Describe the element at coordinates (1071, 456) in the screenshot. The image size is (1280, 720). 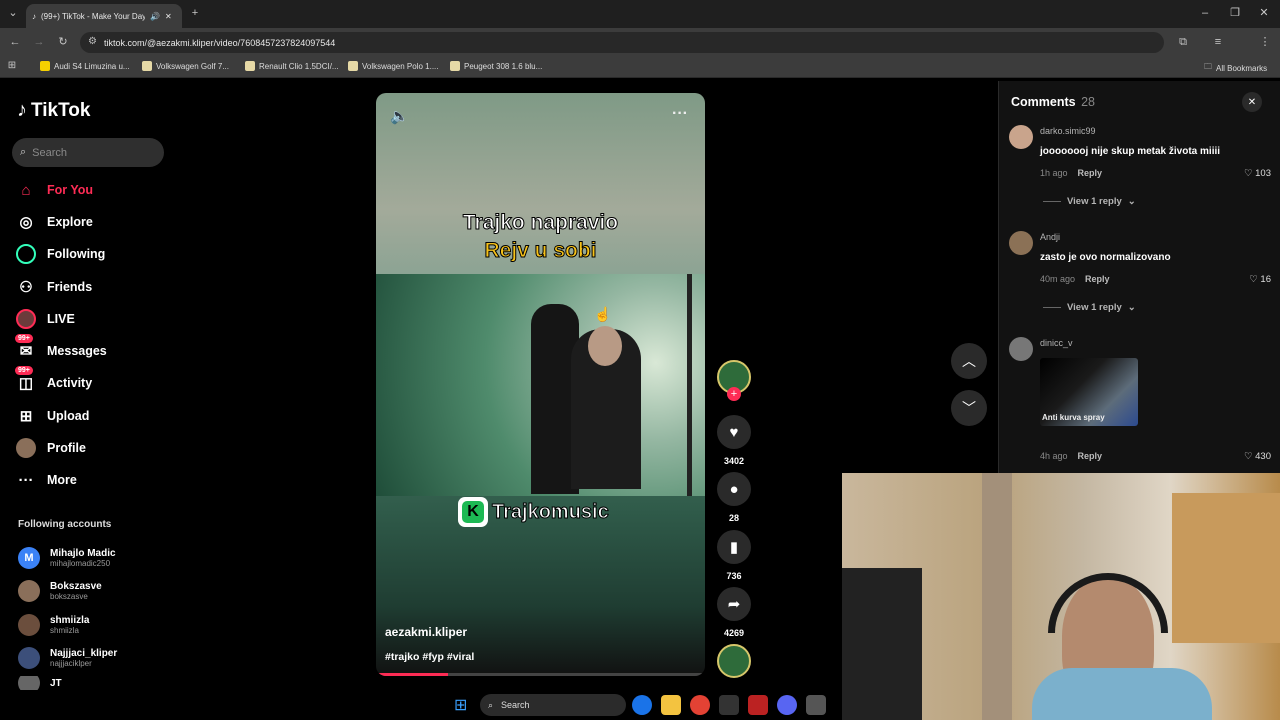
I see `comment-meta: 4h ago Reply` at that location.